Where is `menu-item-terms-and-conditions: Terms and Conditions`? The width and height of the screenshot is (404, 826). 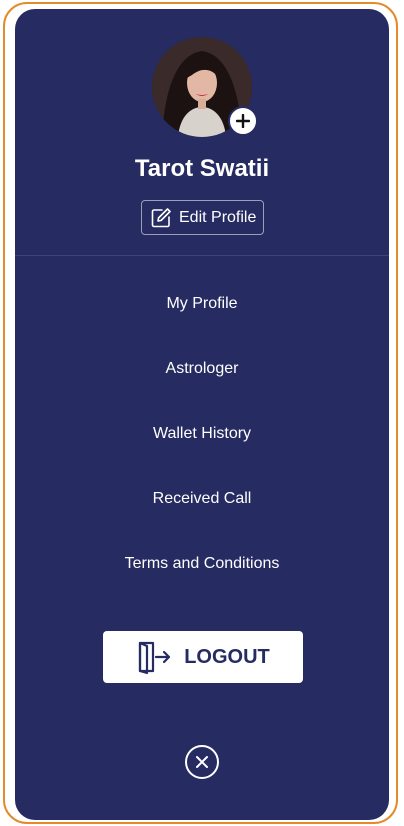 menu-item-terms-and-conditions: Terms and Conditions is located at coordinates (202, 564).